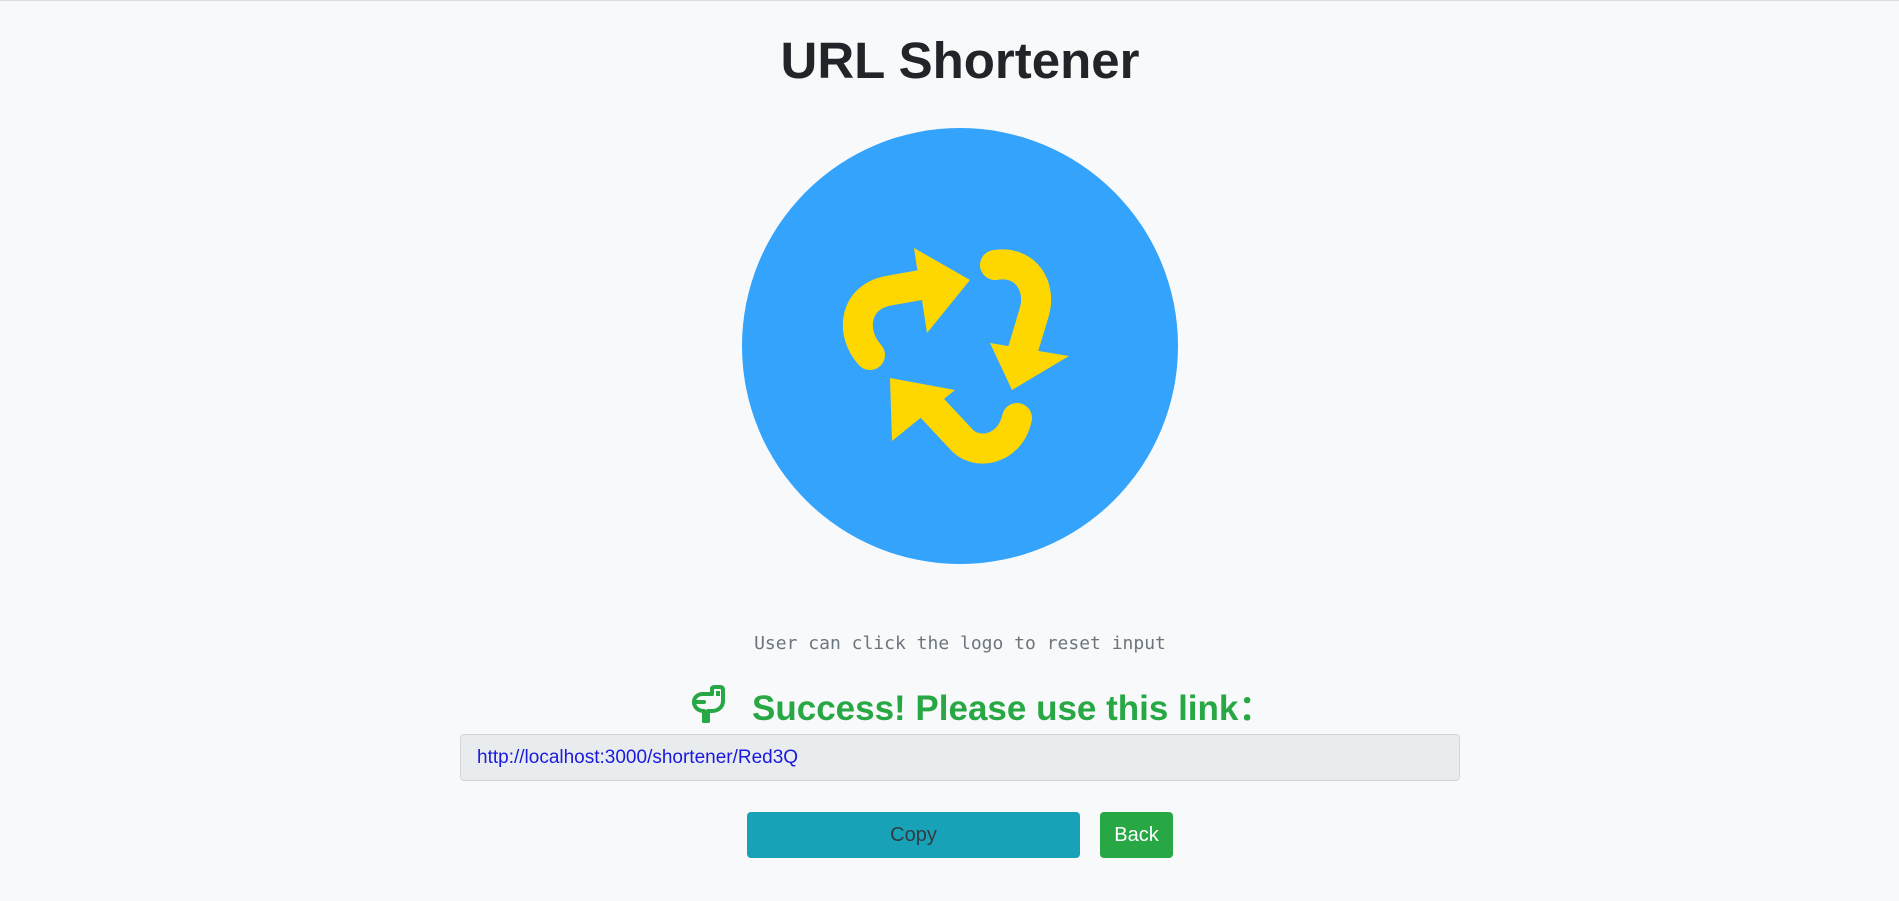 The width and height of the screenshot is (1899, 901). Describe the element at coordinates (913, 835) in the screenshot. I see `copy-button: Copy` at that location.